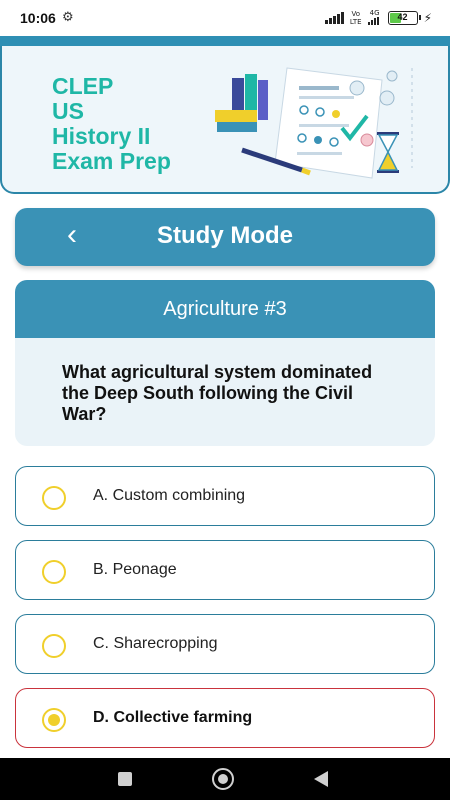  I want to click on bolt-icon: ⚡, so click(427, 18).